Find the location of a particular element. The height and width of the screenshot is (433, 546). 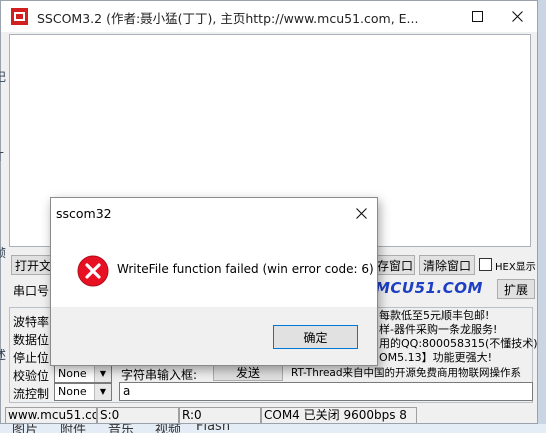

ad-line: RT-Thread来自中国的开源免费商用物联网操作系 is located at coordinates (406, 372).